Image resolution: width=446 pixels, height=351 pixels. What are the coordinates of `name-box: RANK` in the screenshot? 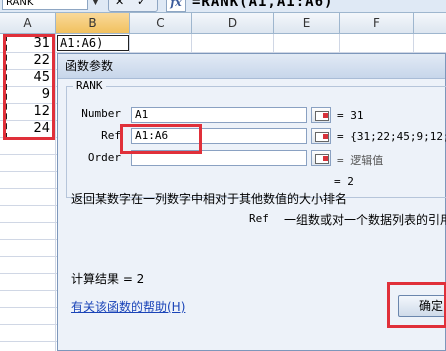 It's located at (45, 5).